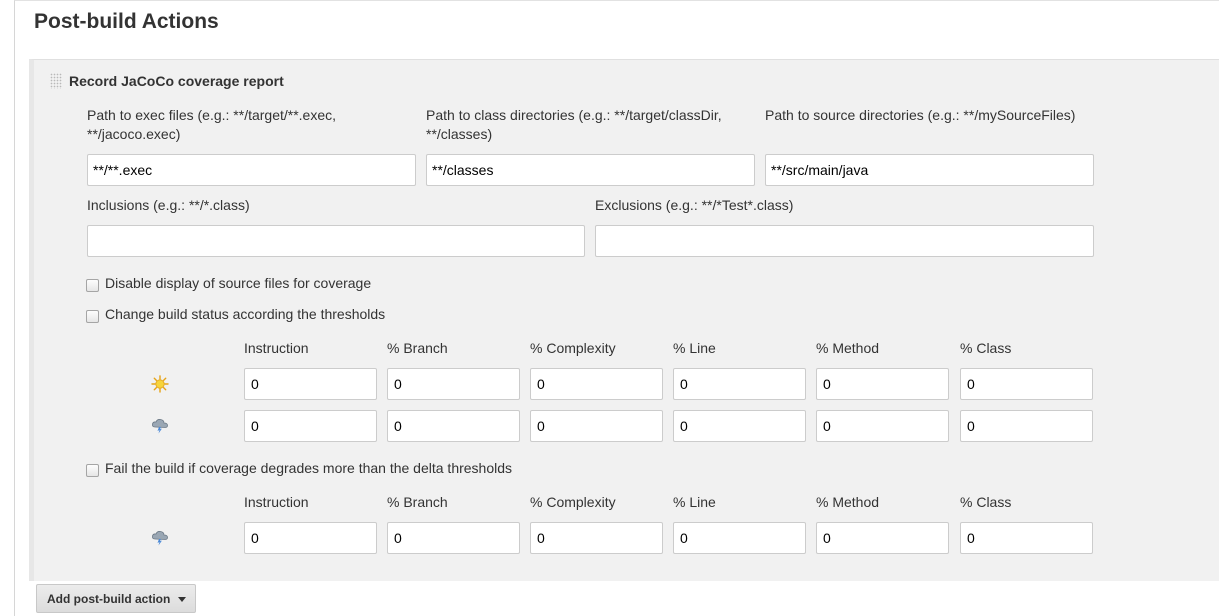  What do you see at coordinates (739, 538) in the screenshot?
I see `delta-line-input` at bounding box center [739, 538].